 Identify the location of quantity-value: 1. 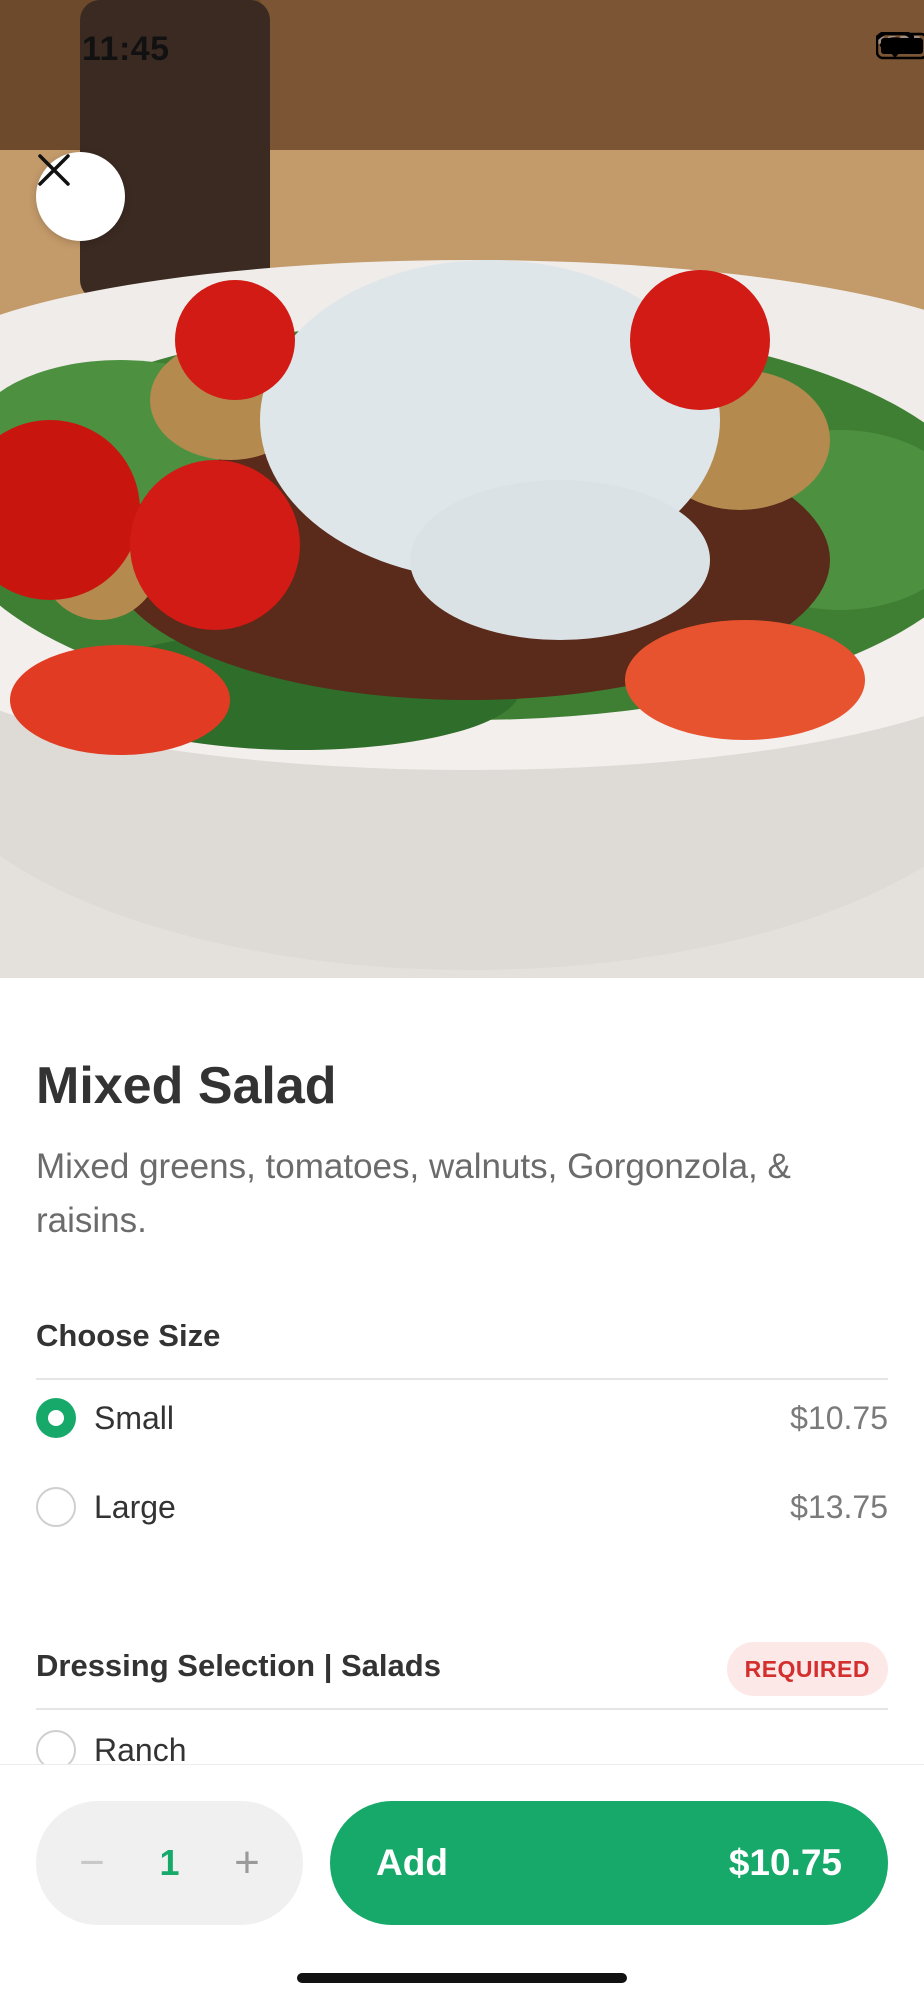
(169, 1862).